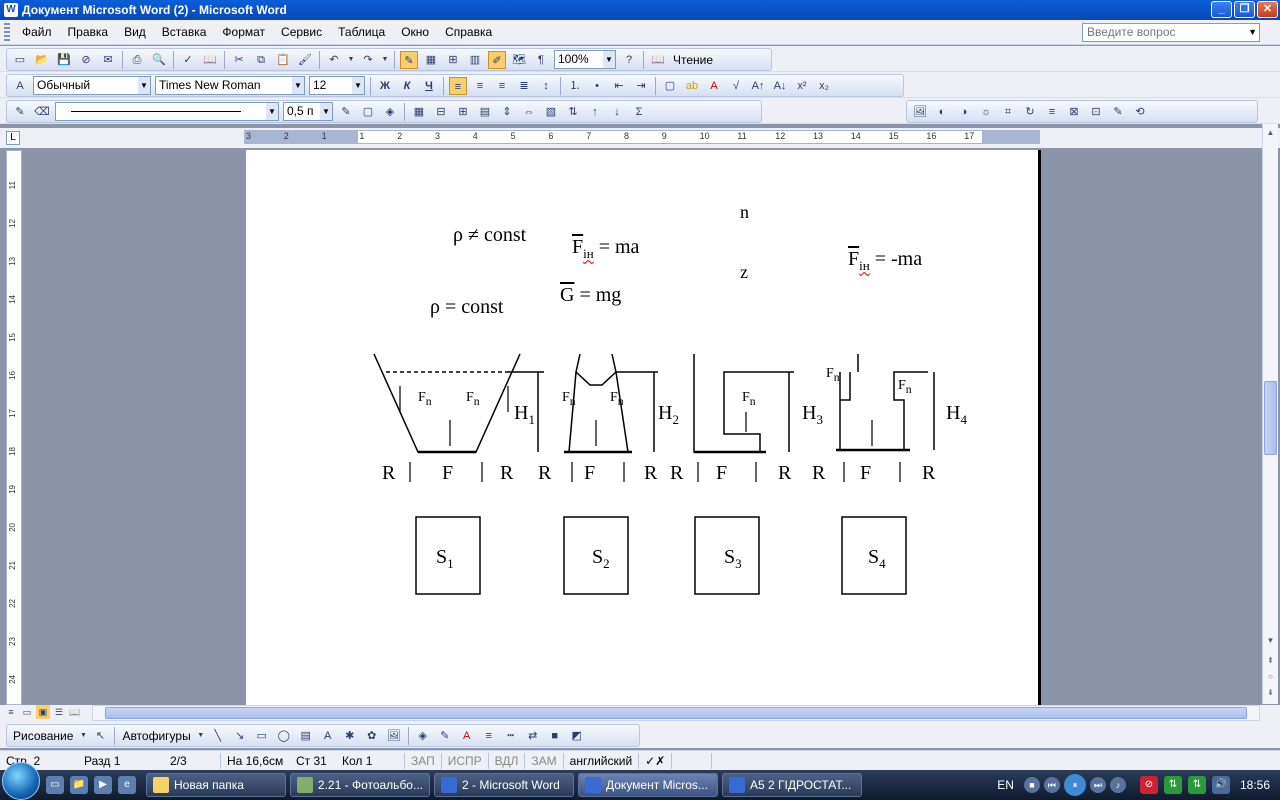  I want to click on insert-picture-icon: 🖼, so click(920, 112).